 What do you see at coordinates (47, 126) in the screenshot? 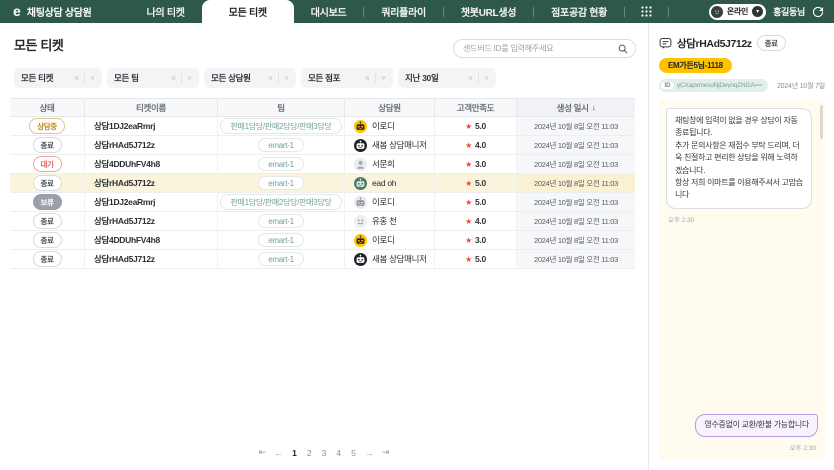
I see `status-badge: 상담중` at bounding box center [47, 126].